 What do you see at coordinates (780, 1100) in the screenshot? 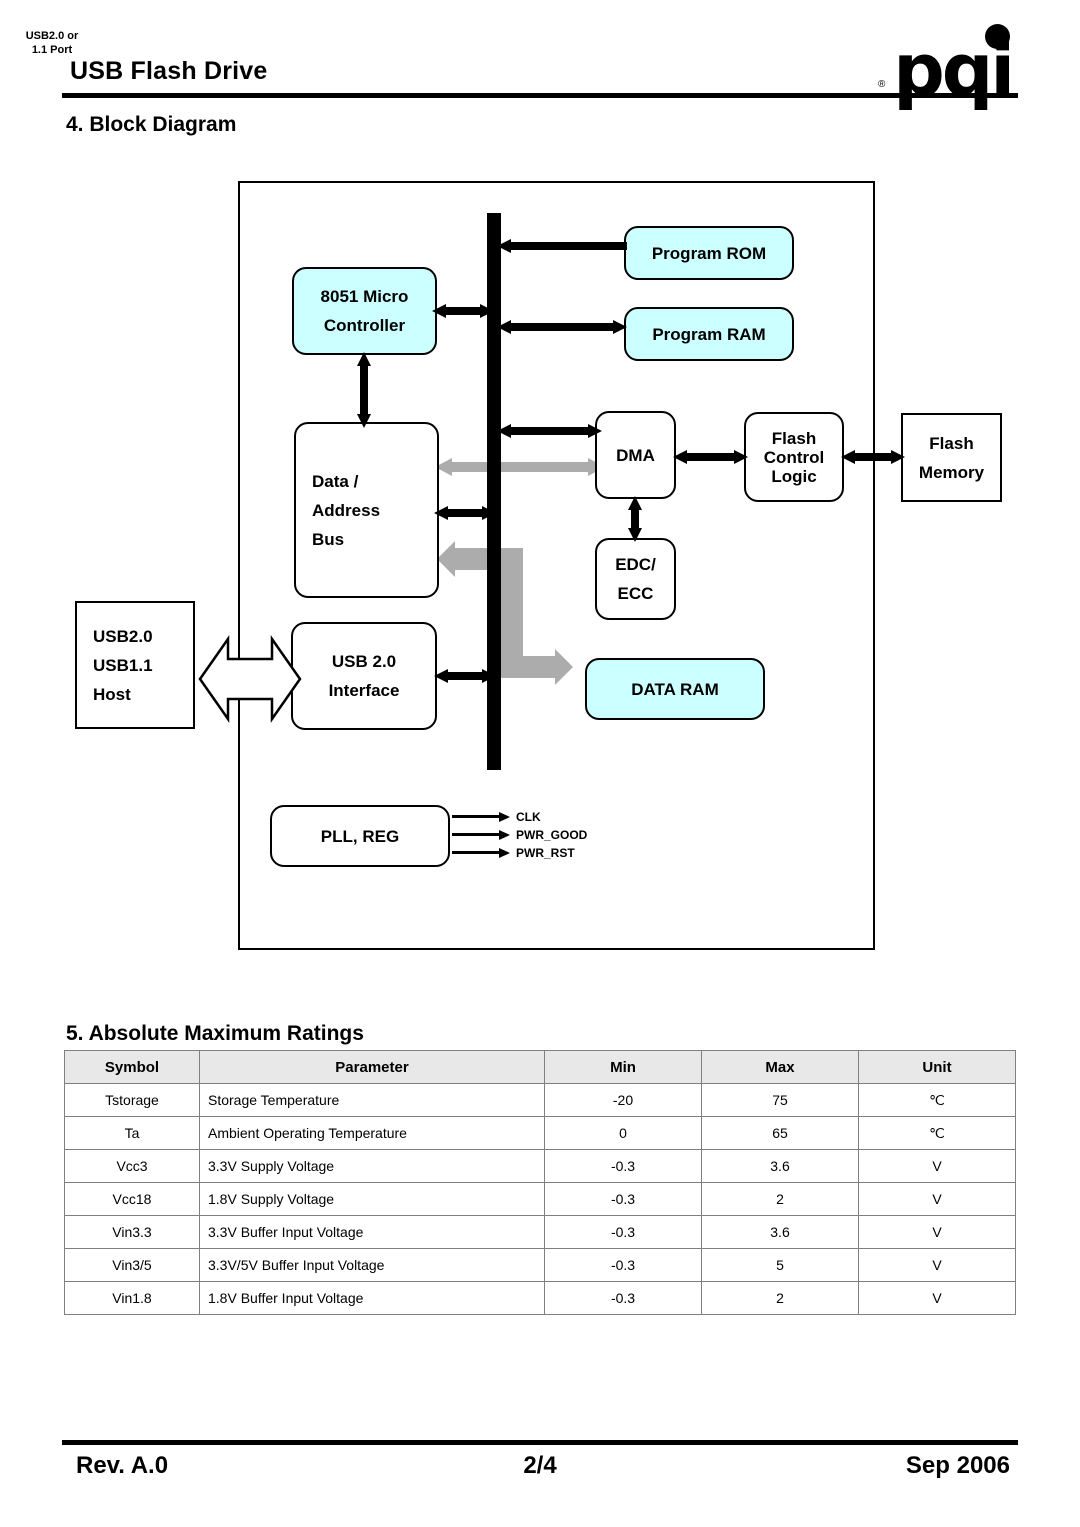
I see `cell-max: 75` at bounding box center [780, 1100].